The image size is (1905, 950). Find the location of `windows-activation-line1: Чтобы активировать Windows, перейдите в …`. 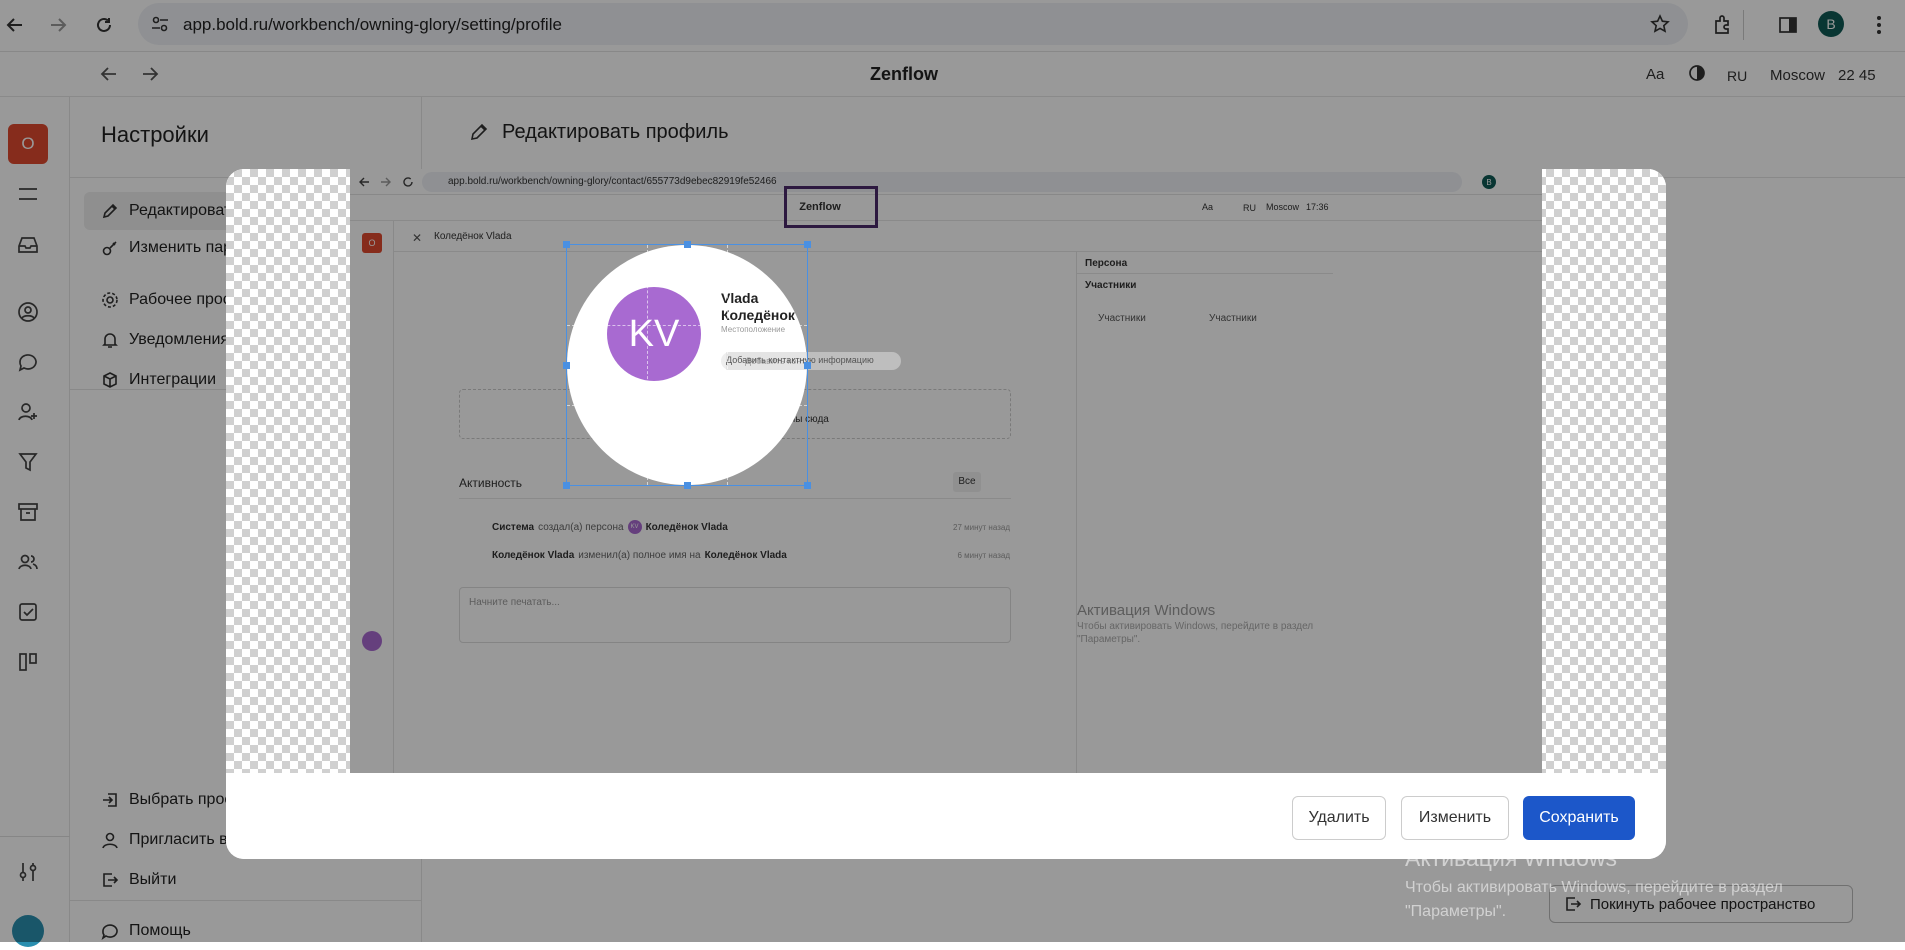

windows-activation-line1: Чтобы активировать Windows, перейдите в … is located at coordinates (1594, 887).